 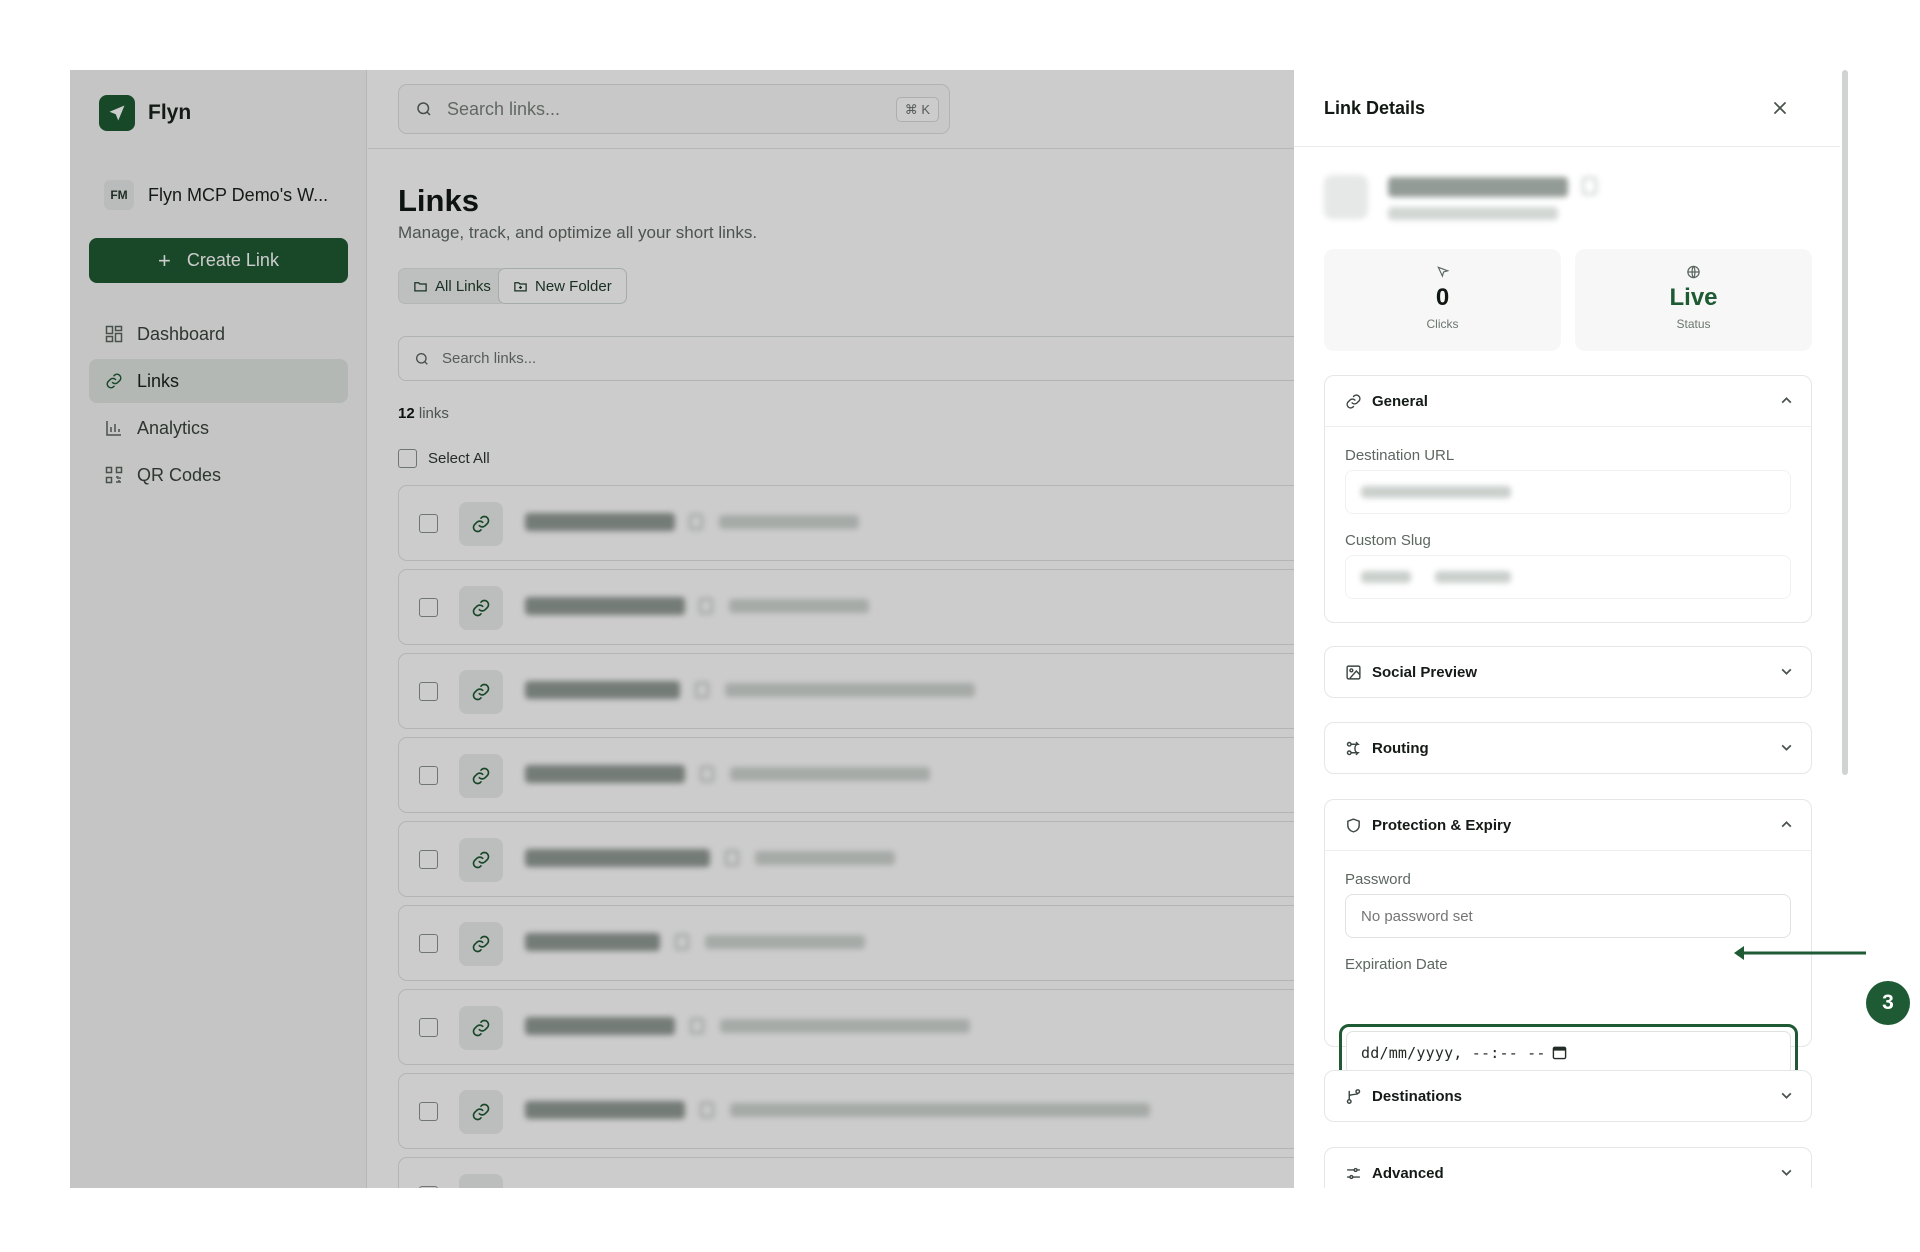 What do you see at coordinates (1436, 492) in the screenshot?
I see `blurred-destination-url` at bounding box center [1436, 492].